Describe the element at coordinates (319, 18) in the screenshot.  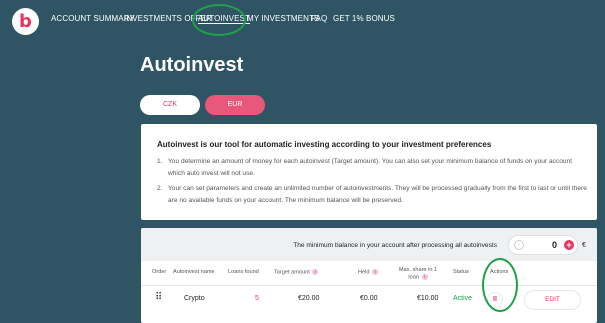
I see `nav-faq: FAQ` at that location.